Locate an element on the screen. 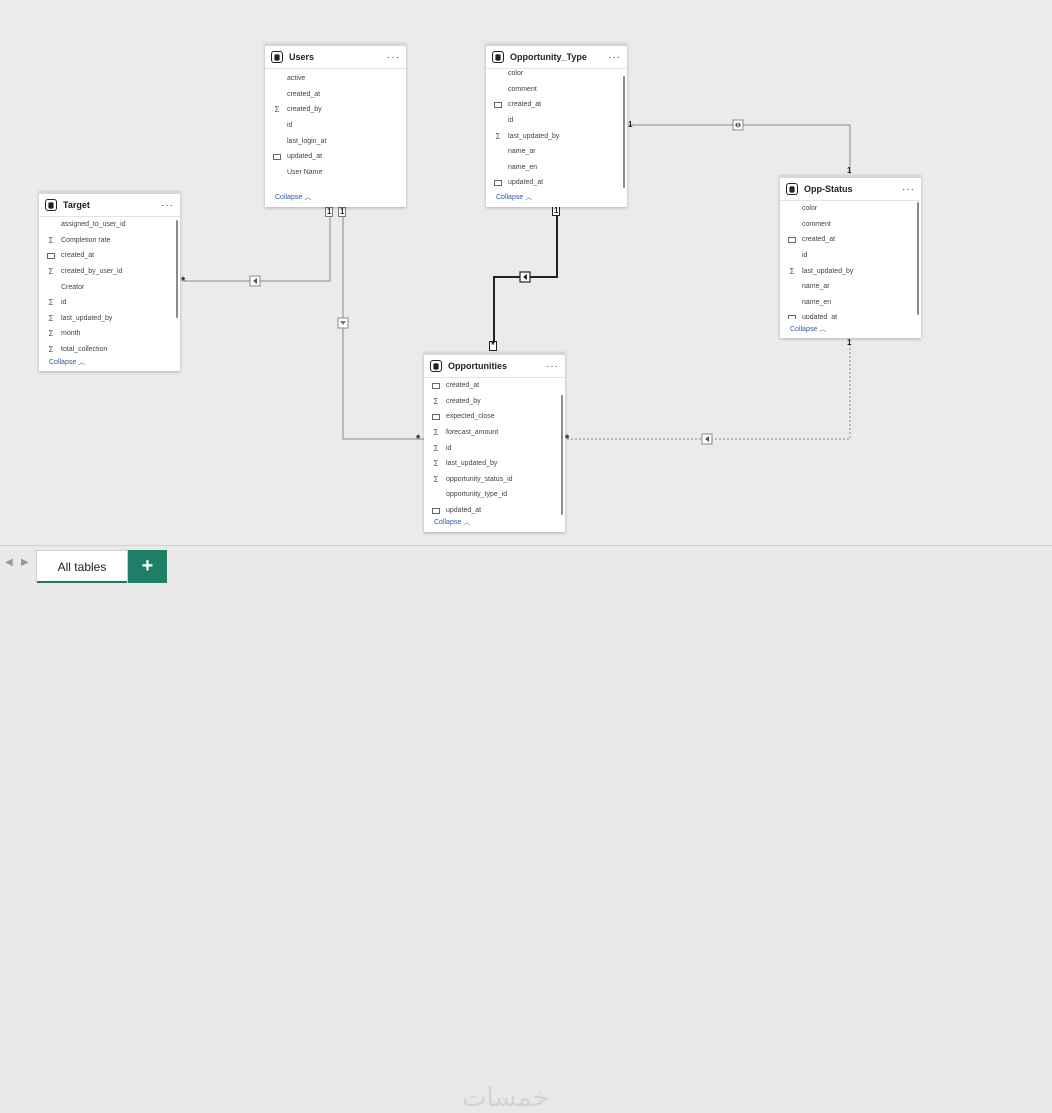 This screenshot has width=1052, height=1113. field-name: created_at is located at coordinates (819, 240).